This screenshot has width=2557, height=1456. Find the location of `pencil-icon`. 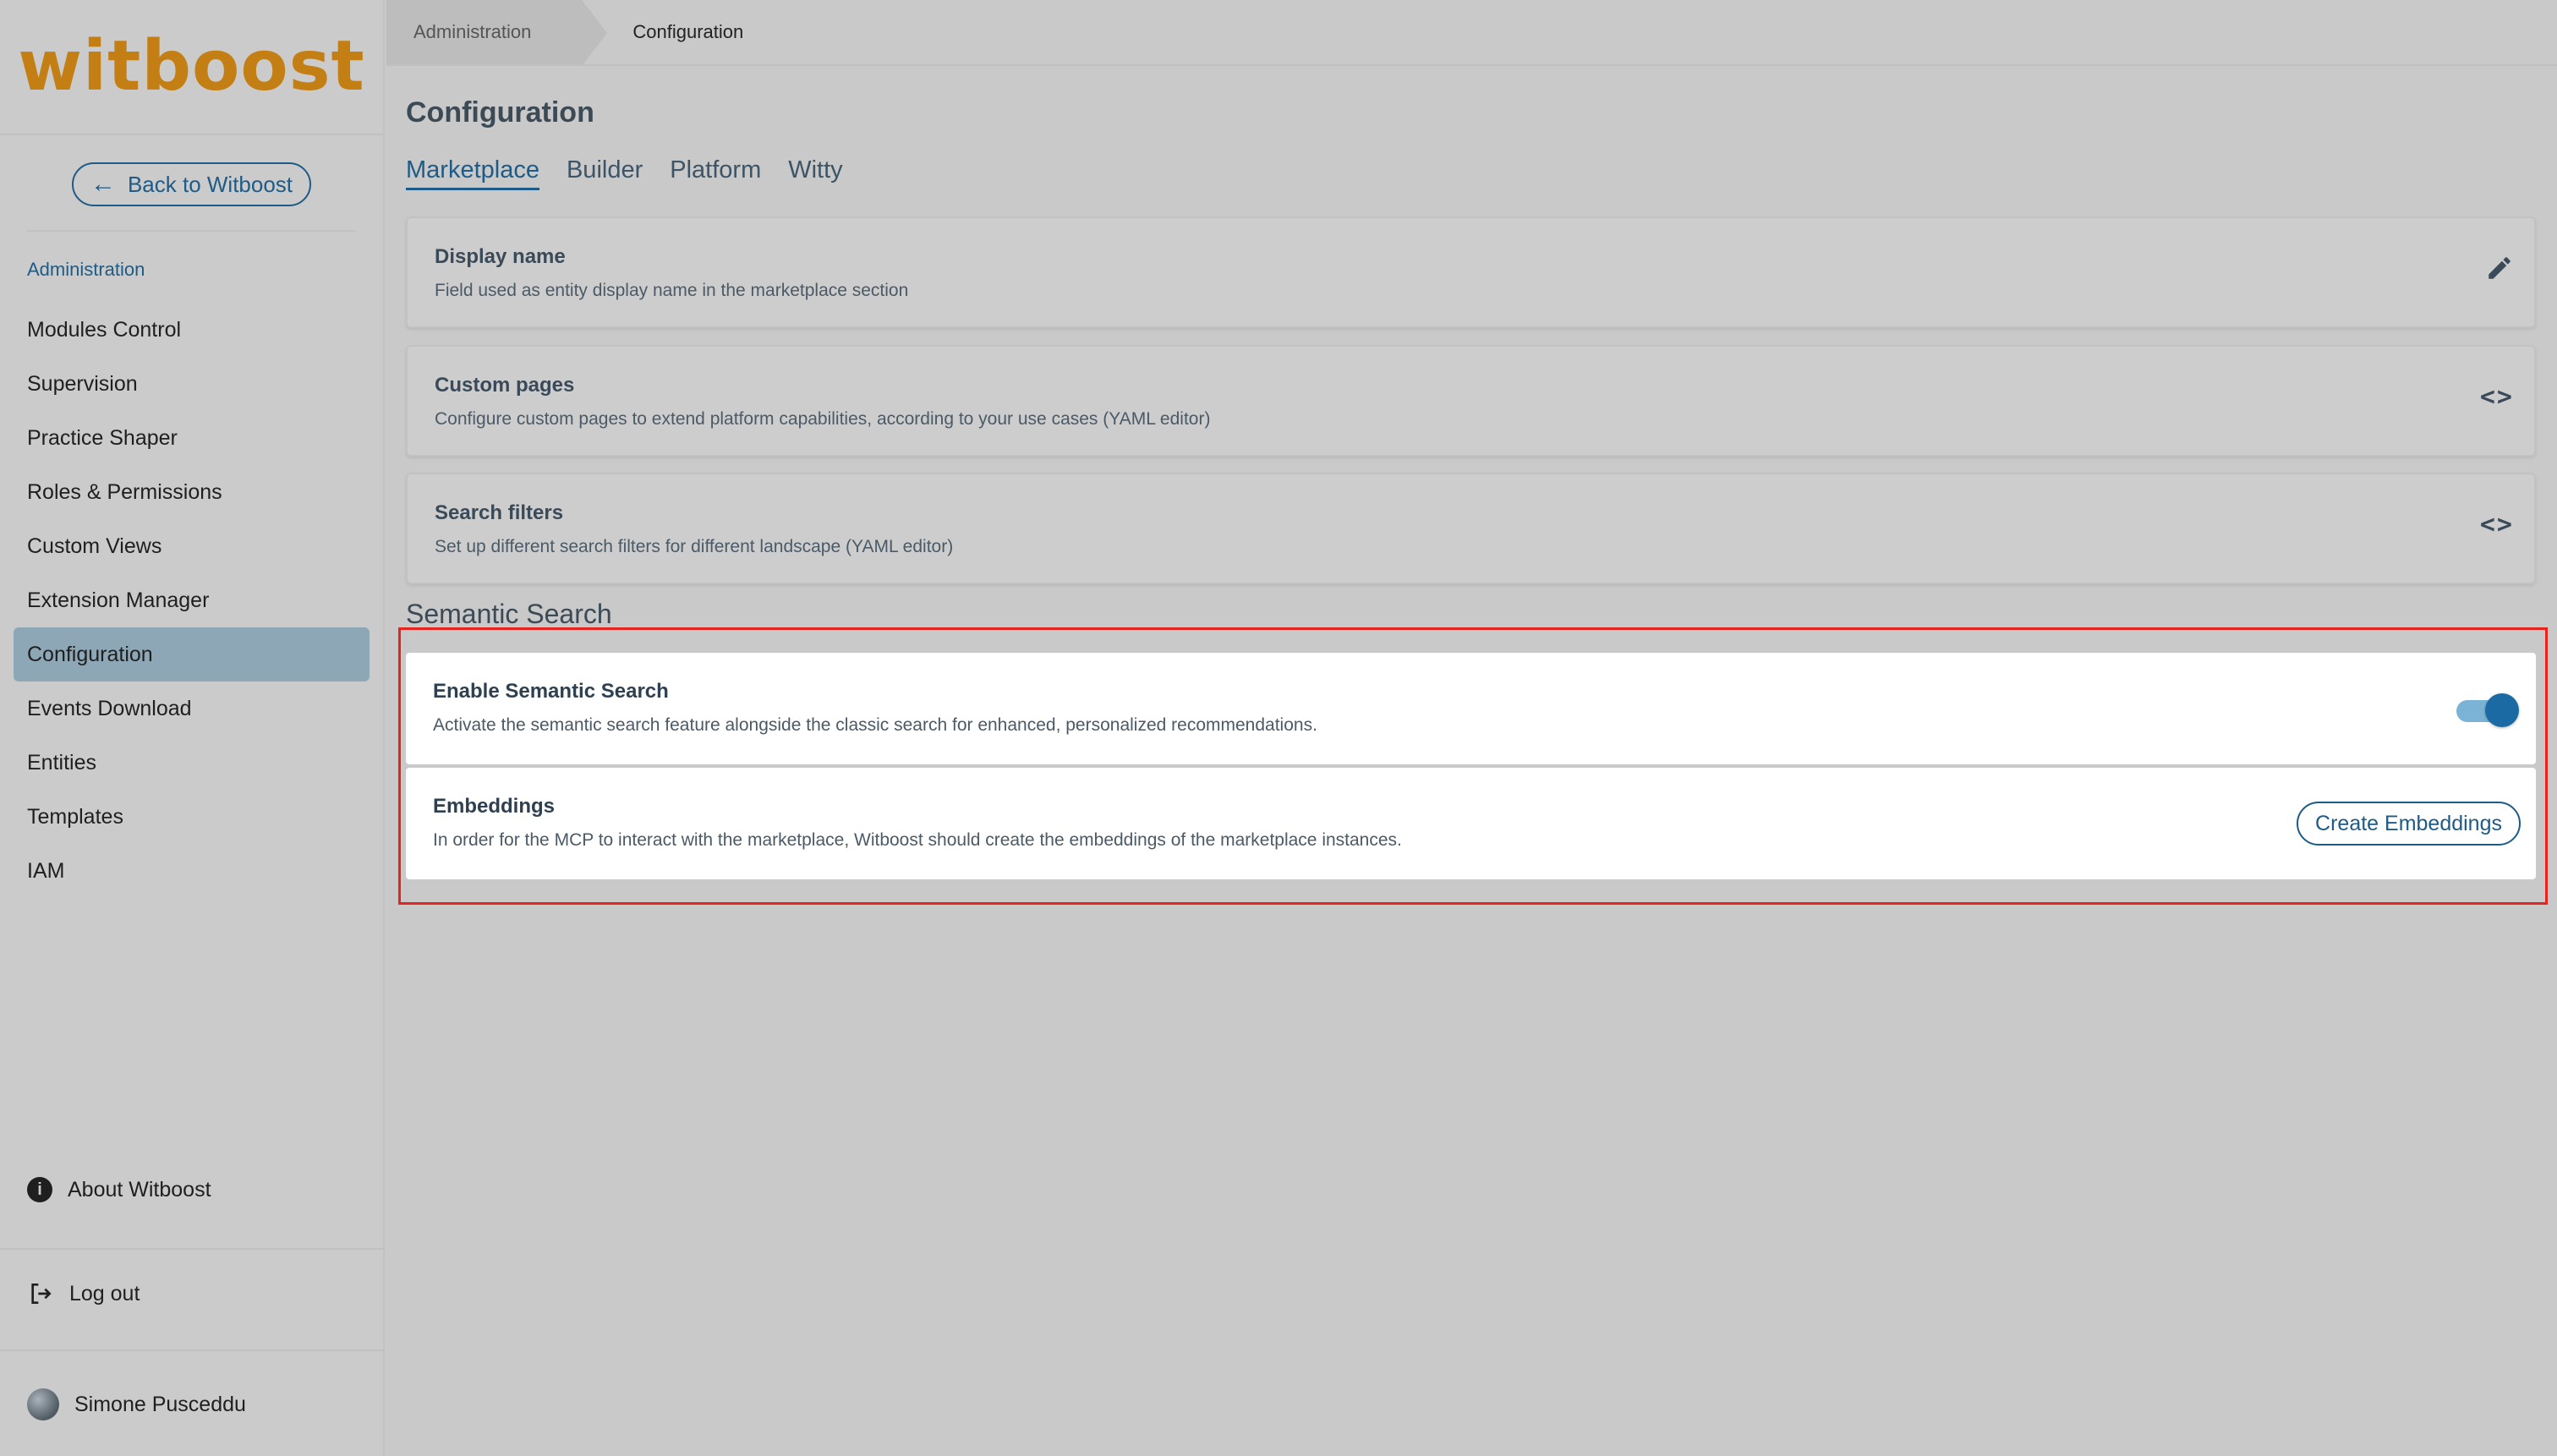

pencil-icon is located at coordinates (2499, 268).